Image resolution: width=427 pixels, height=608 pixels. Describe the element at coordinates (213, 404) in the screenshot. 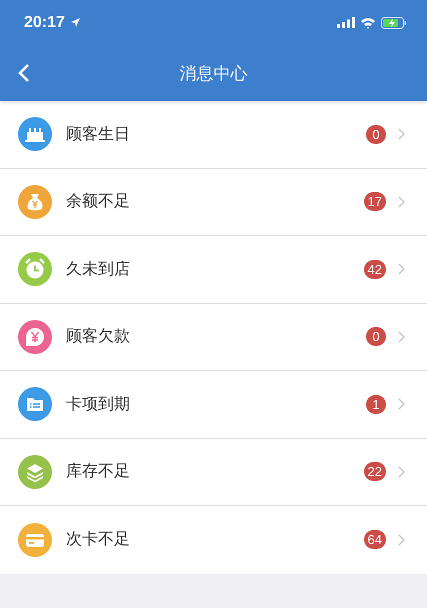

I see `message-item: 卡项到期 1` at that location.